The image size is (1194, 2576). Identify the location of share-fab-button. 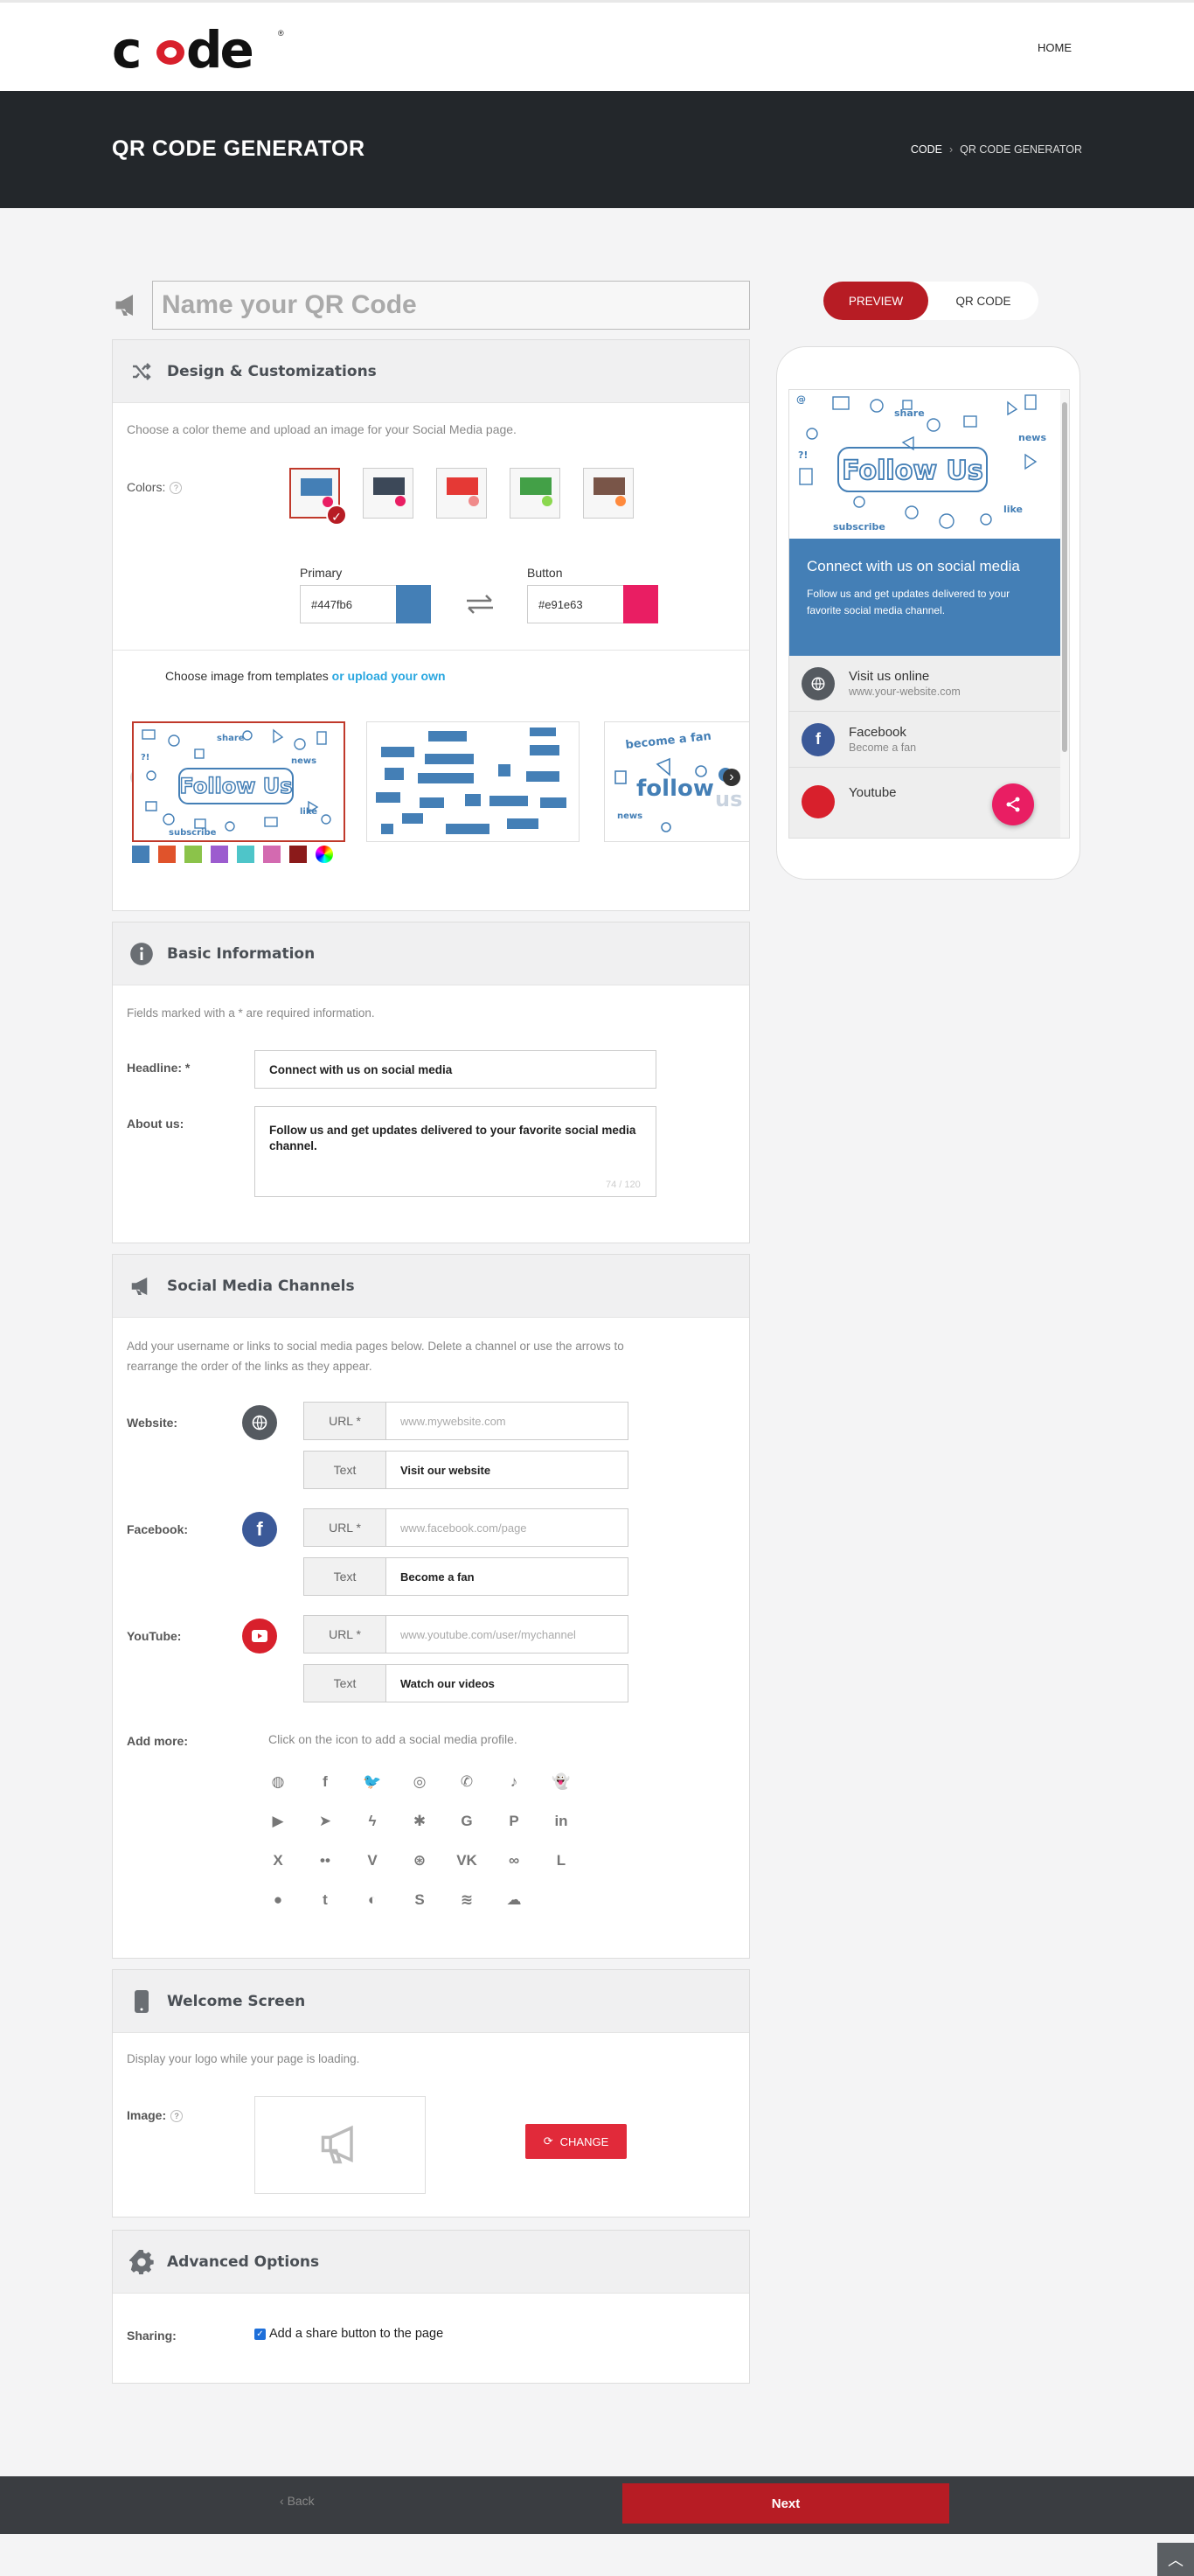
(1013, 804).